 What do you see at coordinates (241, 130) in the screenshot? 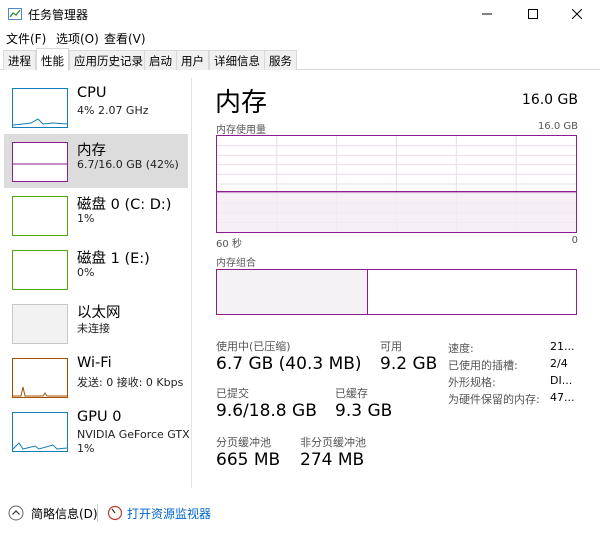
I see `usage-graph-label: 内存使用量` at bounding box center [241, 130].